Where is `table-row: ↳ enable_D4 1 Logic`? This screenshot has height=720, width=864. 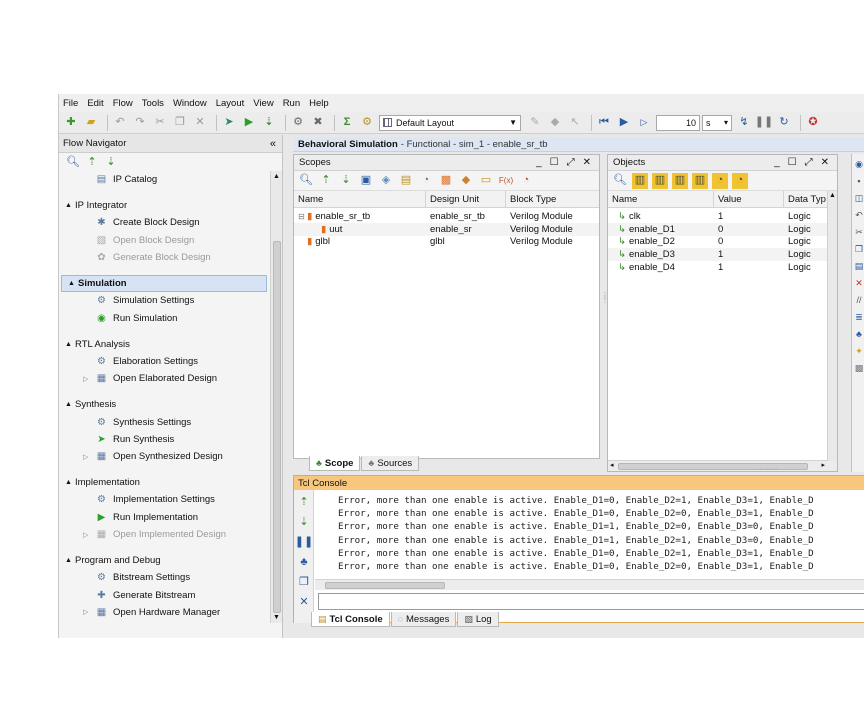 table-row: ↳ enable_D4 1 Logic is located at coordinates (722, 267).